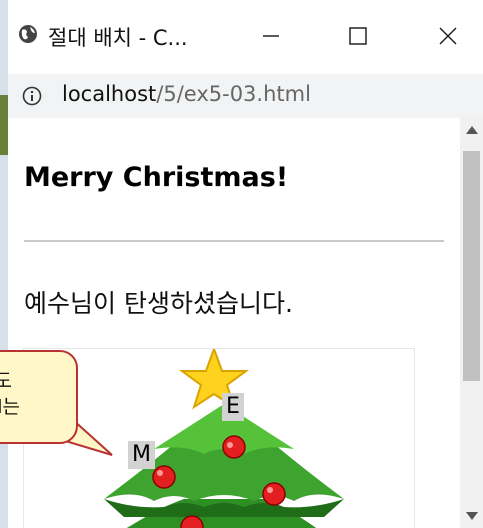  Describe the element at coordinates (233, 407) in the screenshot. I see `ornament-label-e: E` at that location.